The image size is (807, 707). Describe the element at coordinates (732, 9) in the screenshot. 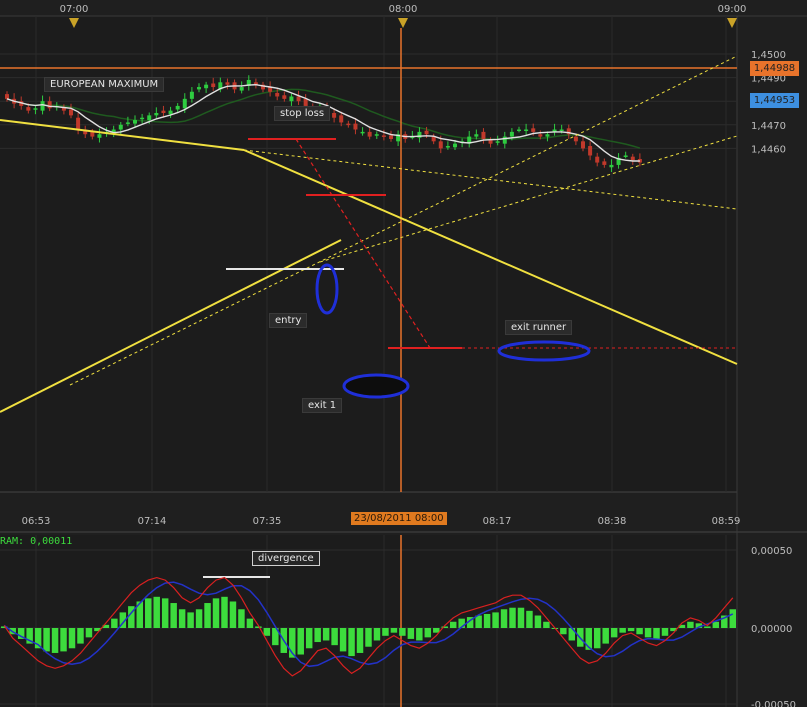

I see `top-time-label: 09:00` at that location.